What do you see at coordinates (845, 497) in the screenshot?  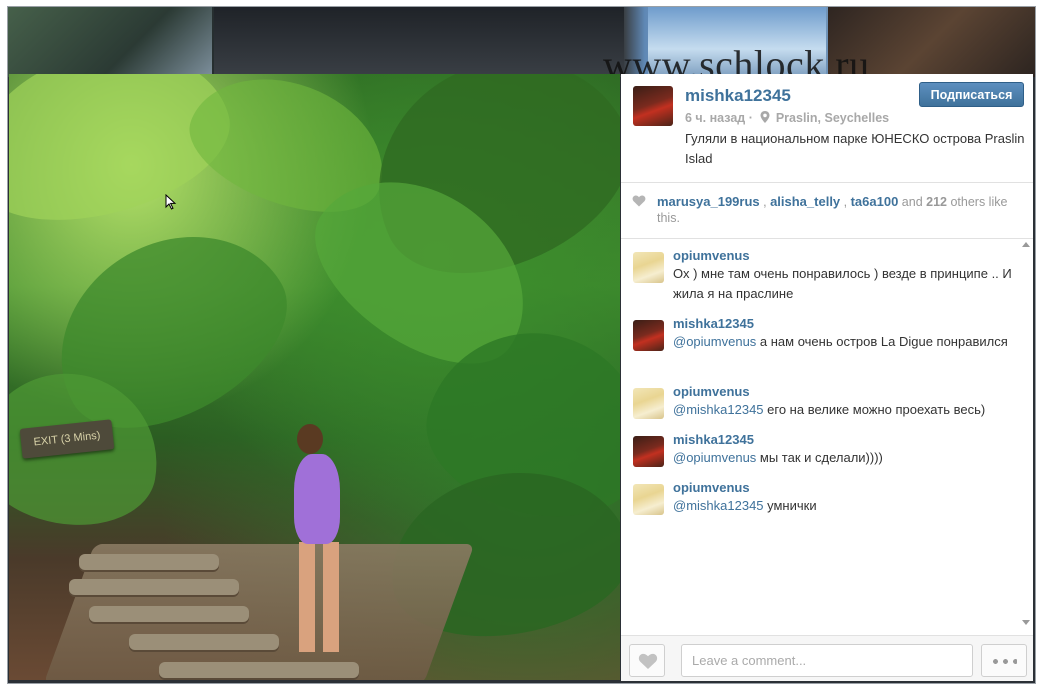 I see `comment-body: opiumvenus @mishka12345 умнички` at bounding box center [845, 497].